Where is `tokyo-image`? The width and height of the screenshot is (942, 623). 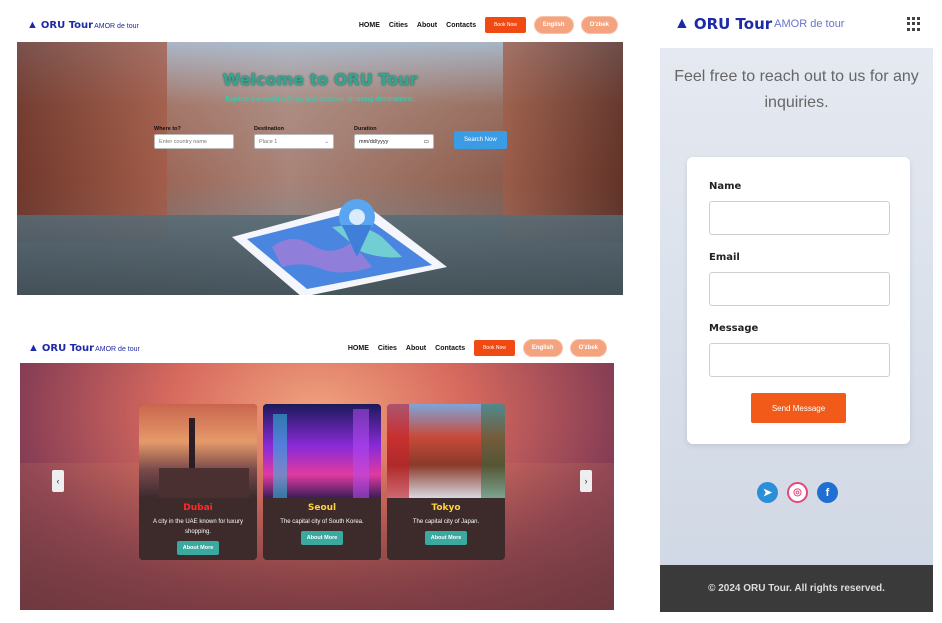 tokyo-image is located at coordinates (446, 451).